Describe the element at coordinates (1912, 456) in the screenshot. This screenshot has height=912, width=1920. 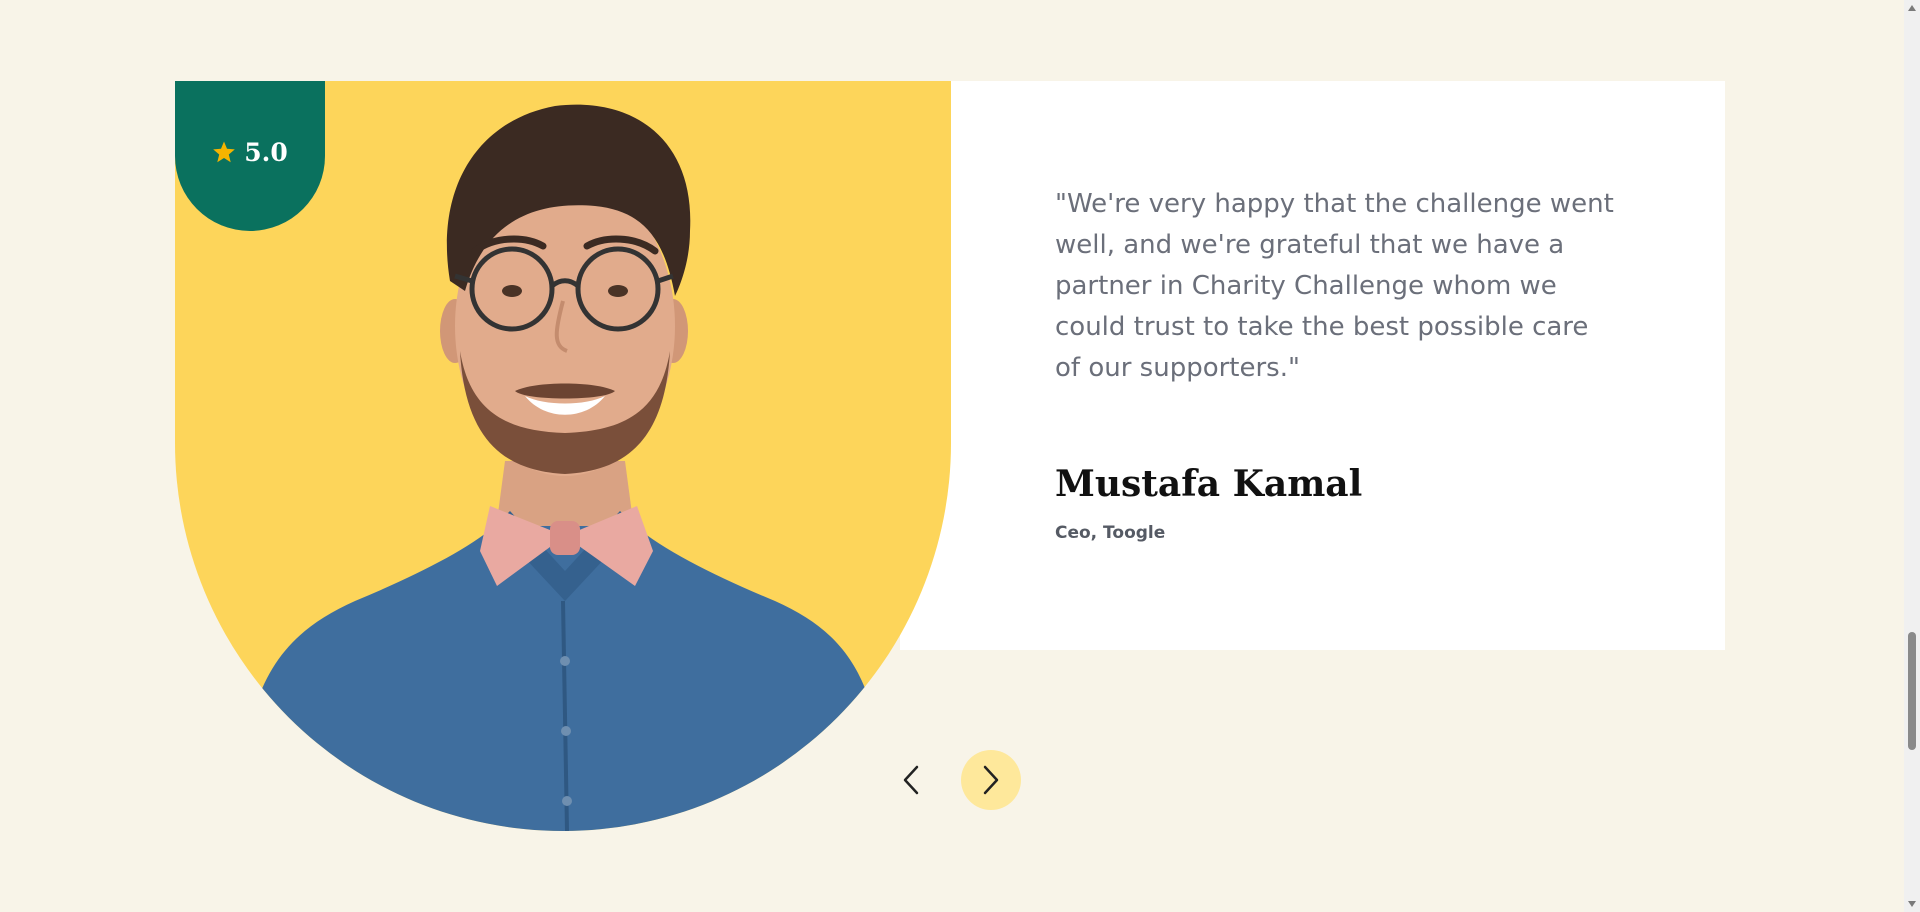
I see `vertical-scrollbar` at that location.